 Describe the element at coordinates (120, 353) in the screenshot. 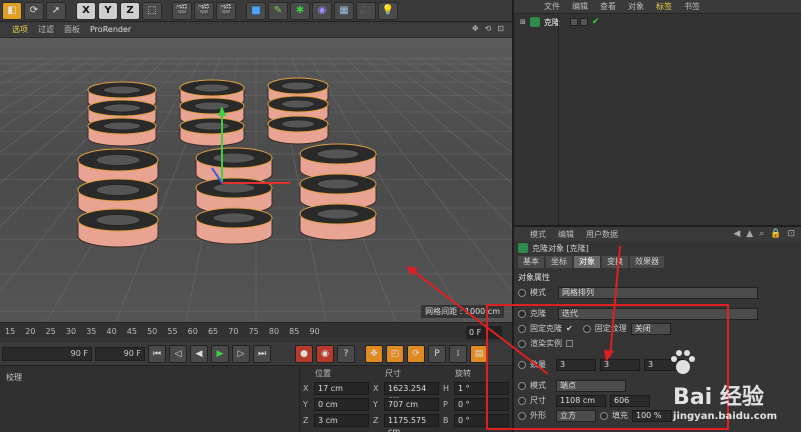

I see `end-frame-field: 90 F` at that location.